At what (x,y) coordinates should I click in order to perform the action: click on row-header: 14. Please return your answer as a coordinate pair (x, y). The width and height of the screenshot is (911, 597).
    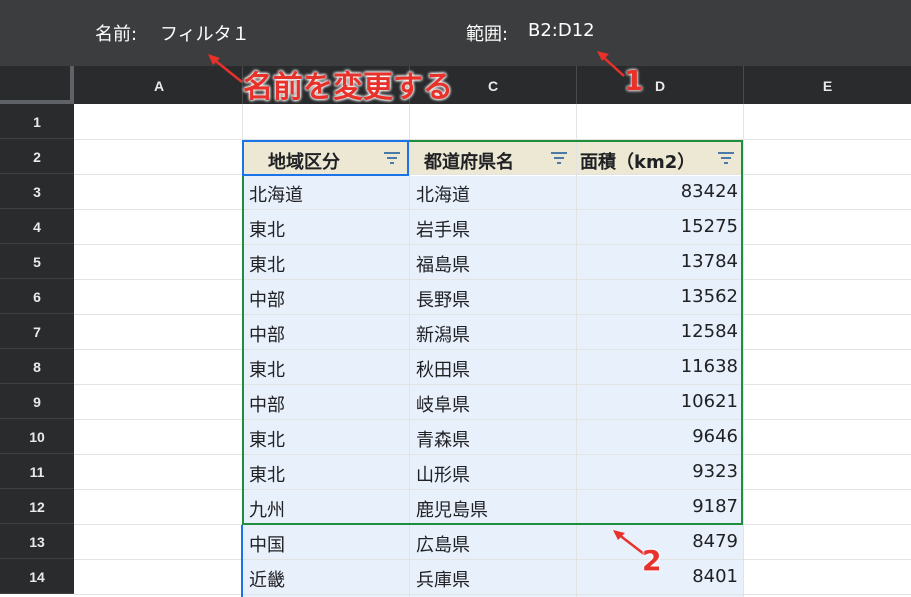
    Looking at the image, I should click on (37, 576).